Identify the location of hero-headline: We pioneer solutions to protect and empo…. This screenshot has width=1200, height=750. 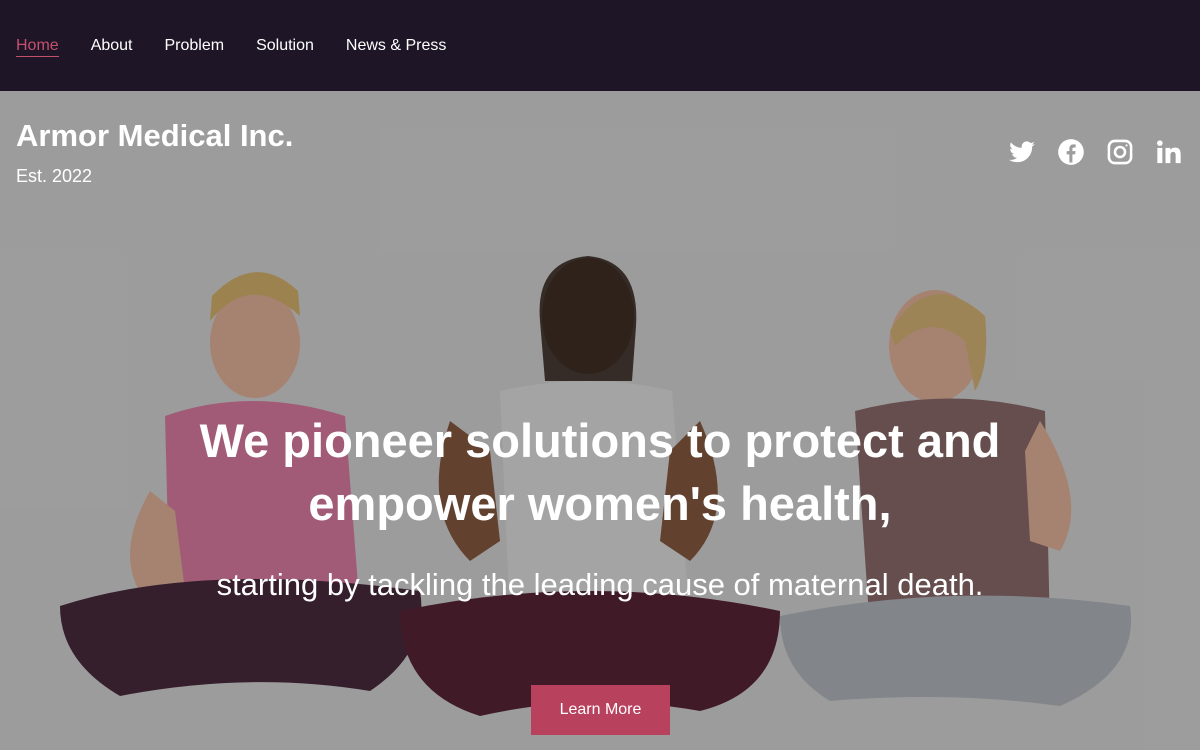
(600, 472).